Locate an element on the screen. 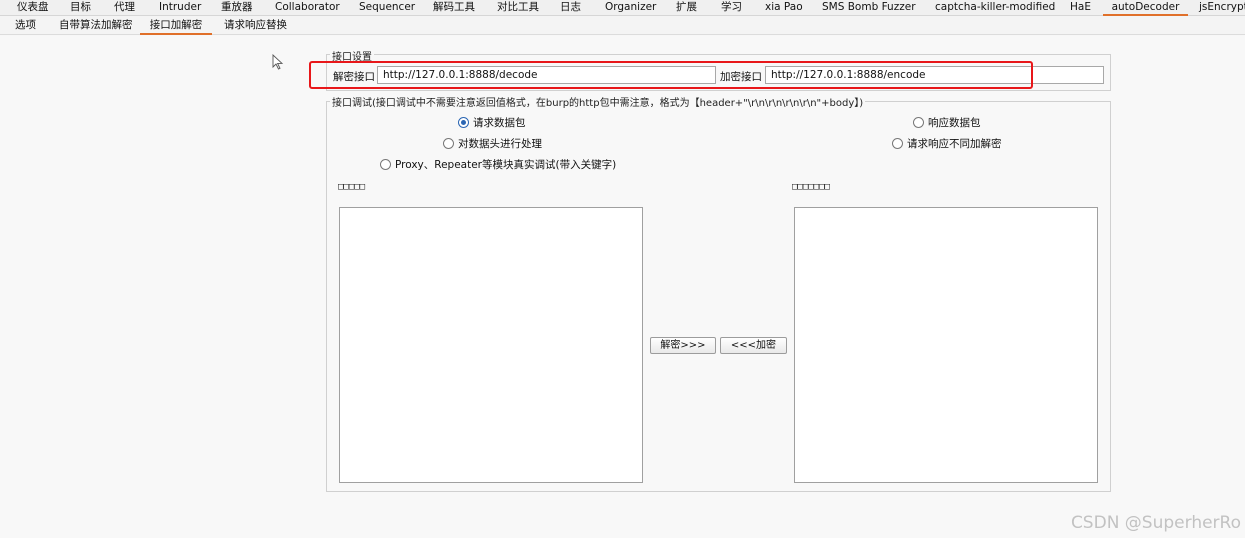  radio-proxy-repeater-debug: Proxy、Repeater等模块真实调试(带入关键字) is located at coordinates (498, 164).